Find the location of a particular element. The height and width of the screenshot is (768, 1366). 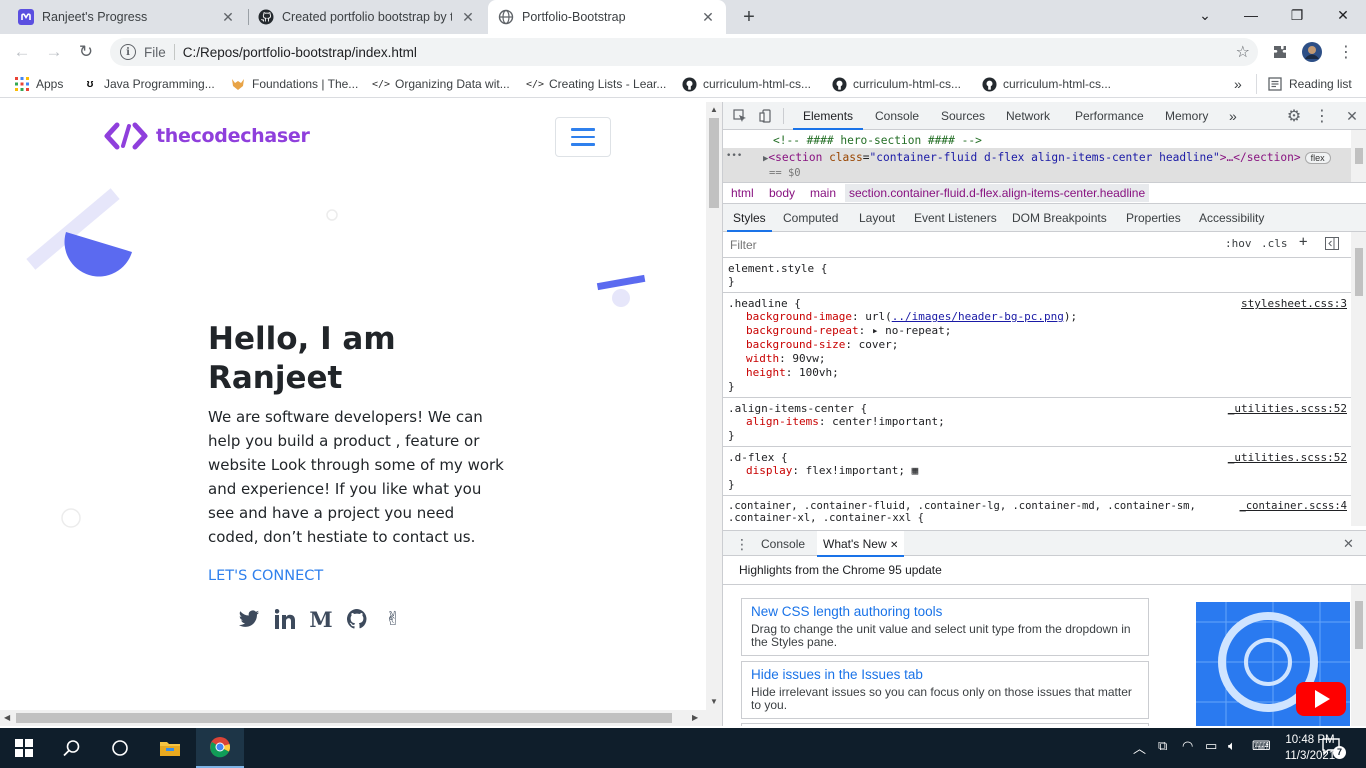

linkedin-icon is located at coordinates (285, 619).